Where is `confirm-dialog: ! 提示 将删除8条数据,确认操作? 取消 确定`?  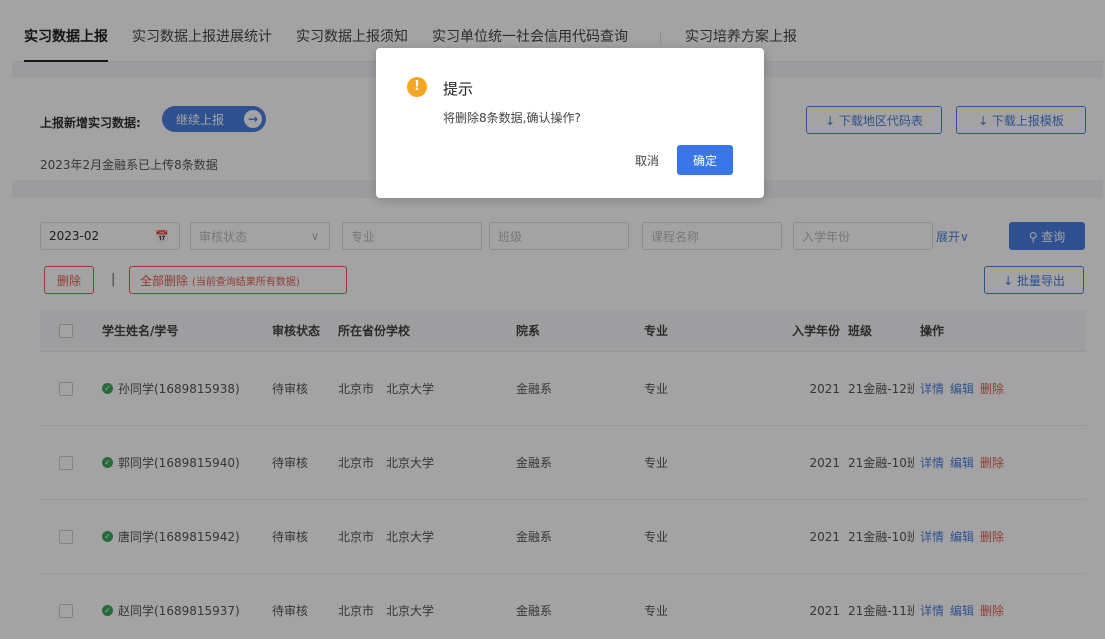
confirm-dialog: ! 提示 将删除8条数据,确认操作? 取消 确定 is located at coordinates (570, 123).